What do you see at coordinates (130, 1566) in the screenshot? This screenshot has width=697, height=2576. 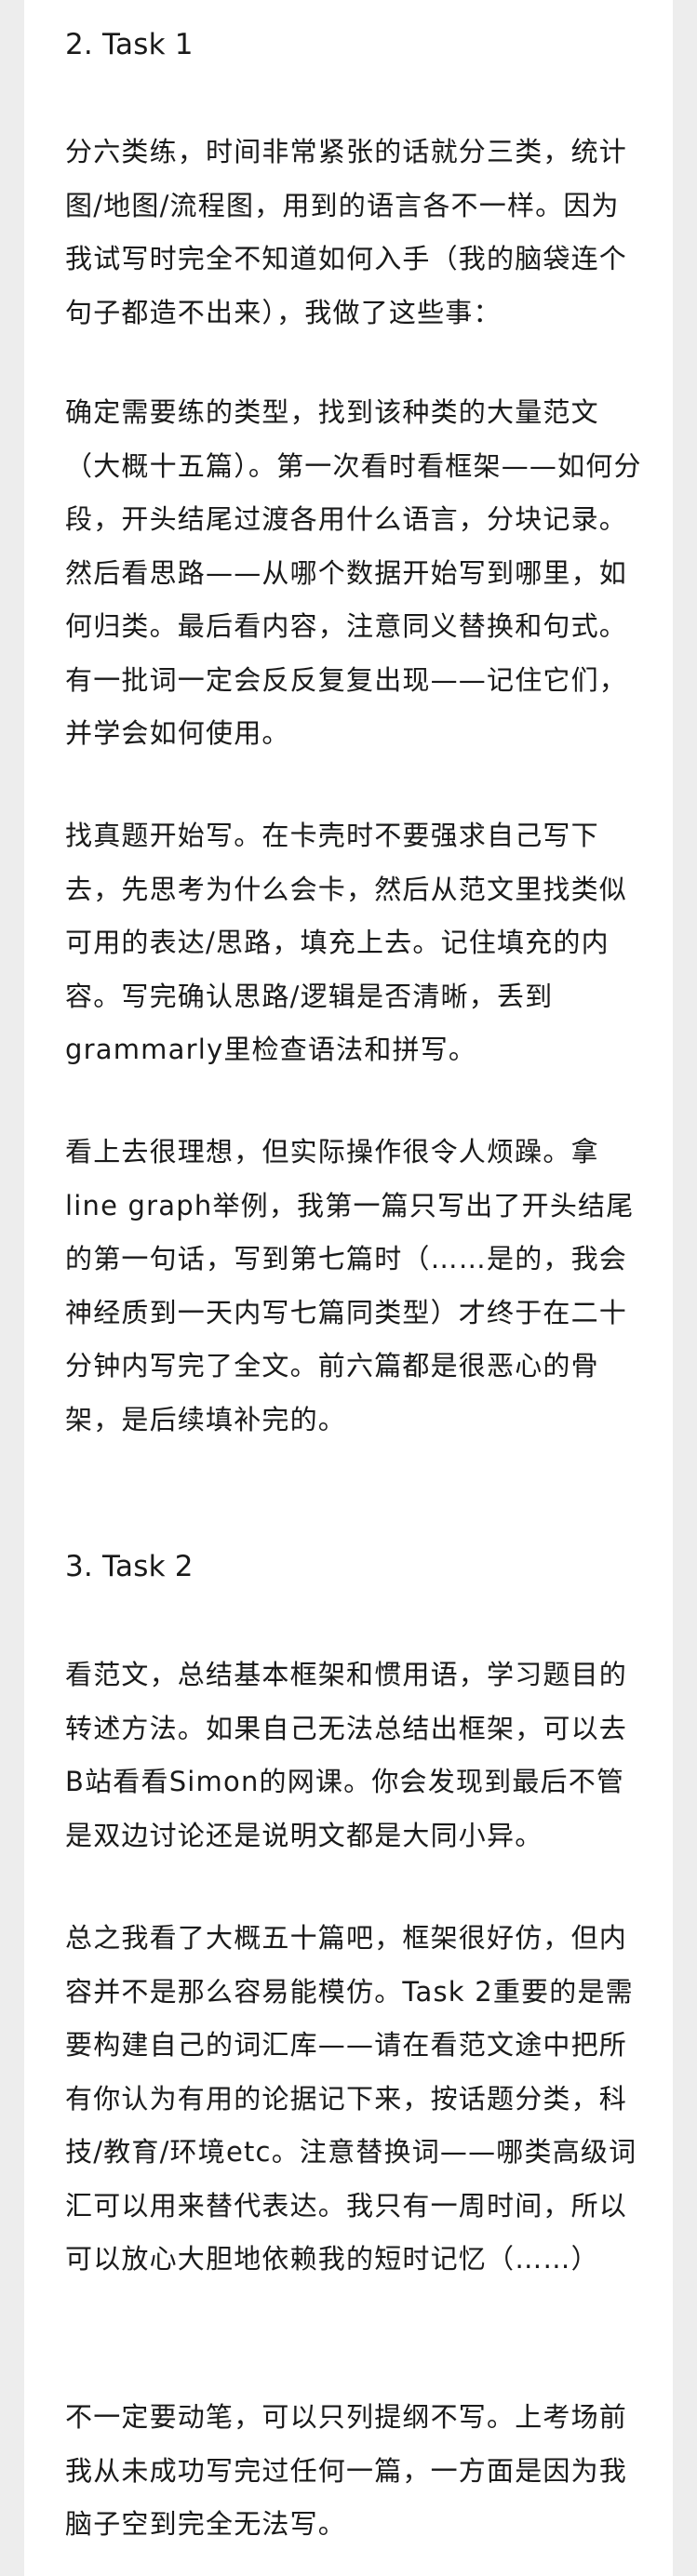 I see `section-heading-task-2: 3. Task 2` at bounding box center [130, 1566].